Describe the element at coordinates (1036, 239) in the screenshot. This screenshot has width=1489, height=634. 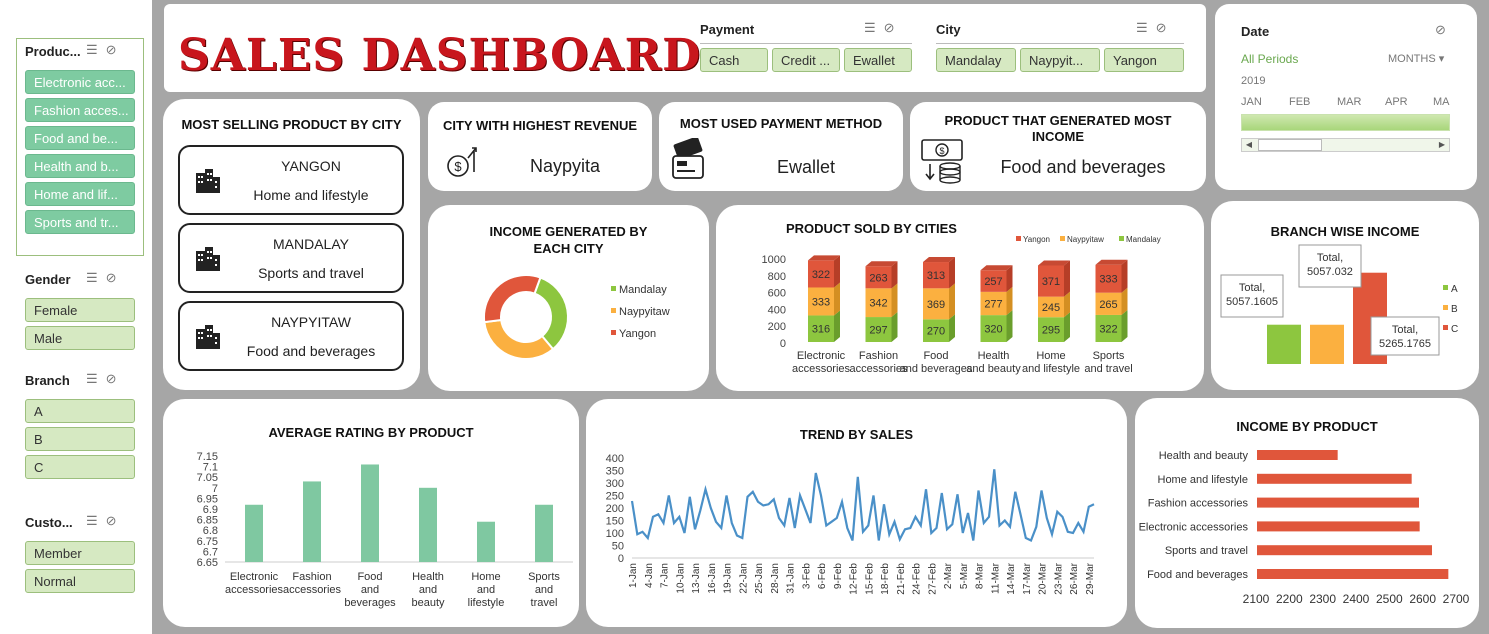
I see `legend-label: Yangon` at that location.